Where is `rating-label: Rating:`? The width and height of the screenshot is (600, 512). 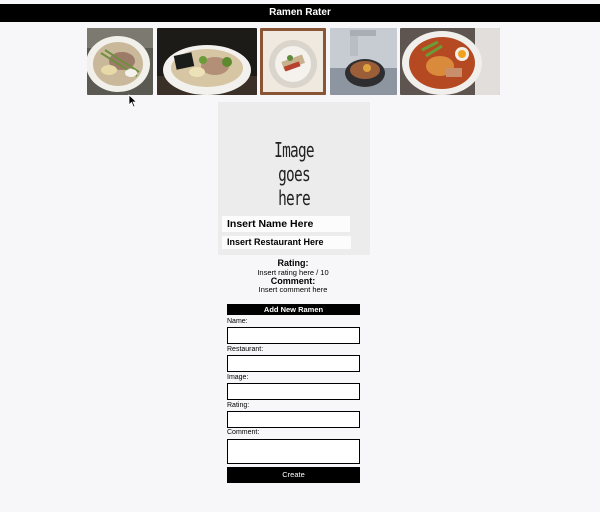
rating-label: Rating: is located at coordinates (238, 405).